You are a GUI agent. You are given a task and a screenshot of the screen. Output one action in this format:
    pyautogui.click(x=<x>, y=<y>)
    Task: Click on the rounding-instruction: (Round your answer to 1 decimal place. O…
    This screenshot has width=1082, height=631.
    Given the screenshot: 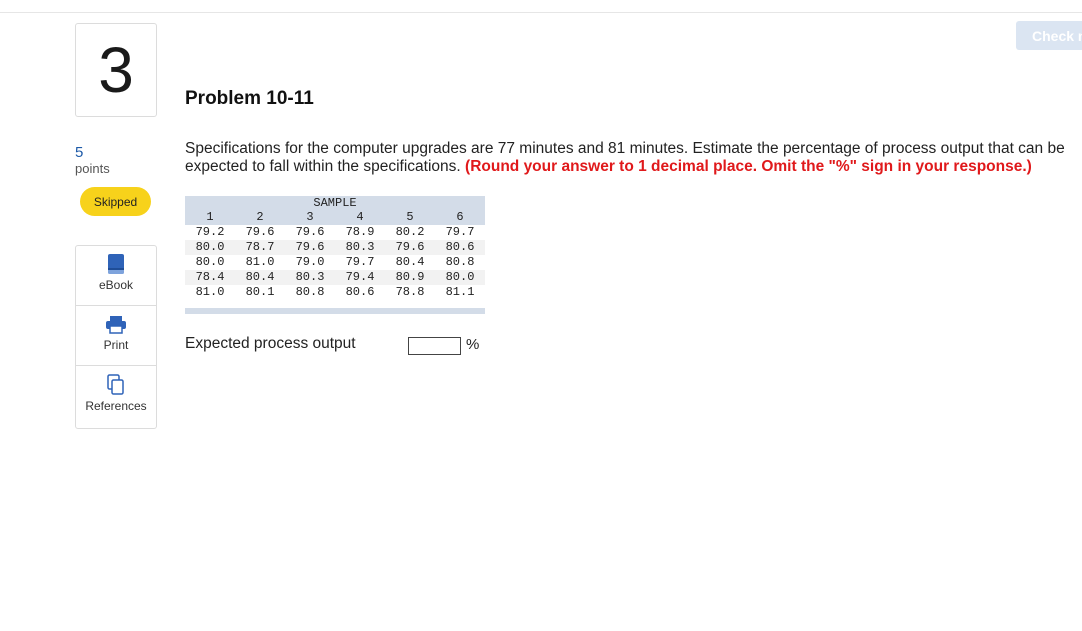 What is the action you would take?
    pyautogui.click(x=748, y=166)
    